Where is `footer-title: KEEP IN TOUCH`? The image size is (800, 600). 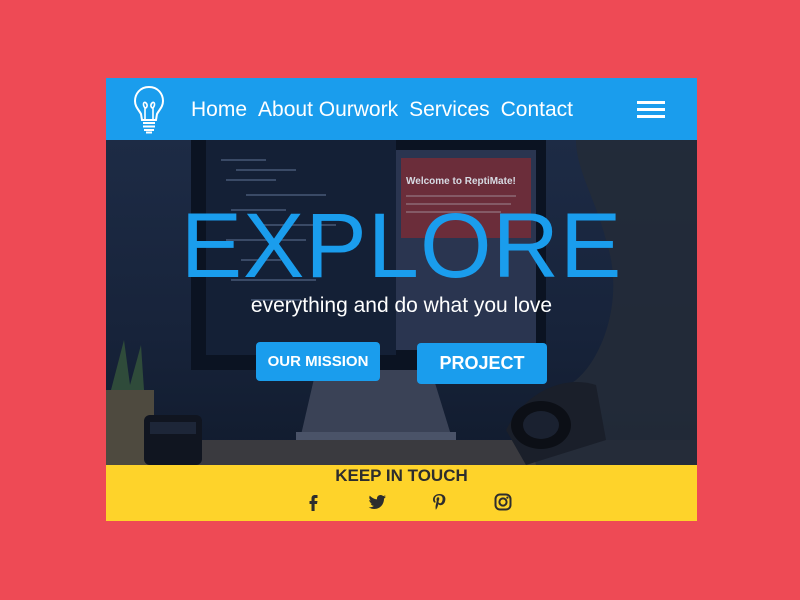
footer-title: KEEP IN TOUCH is located at coordinates (401, 475).